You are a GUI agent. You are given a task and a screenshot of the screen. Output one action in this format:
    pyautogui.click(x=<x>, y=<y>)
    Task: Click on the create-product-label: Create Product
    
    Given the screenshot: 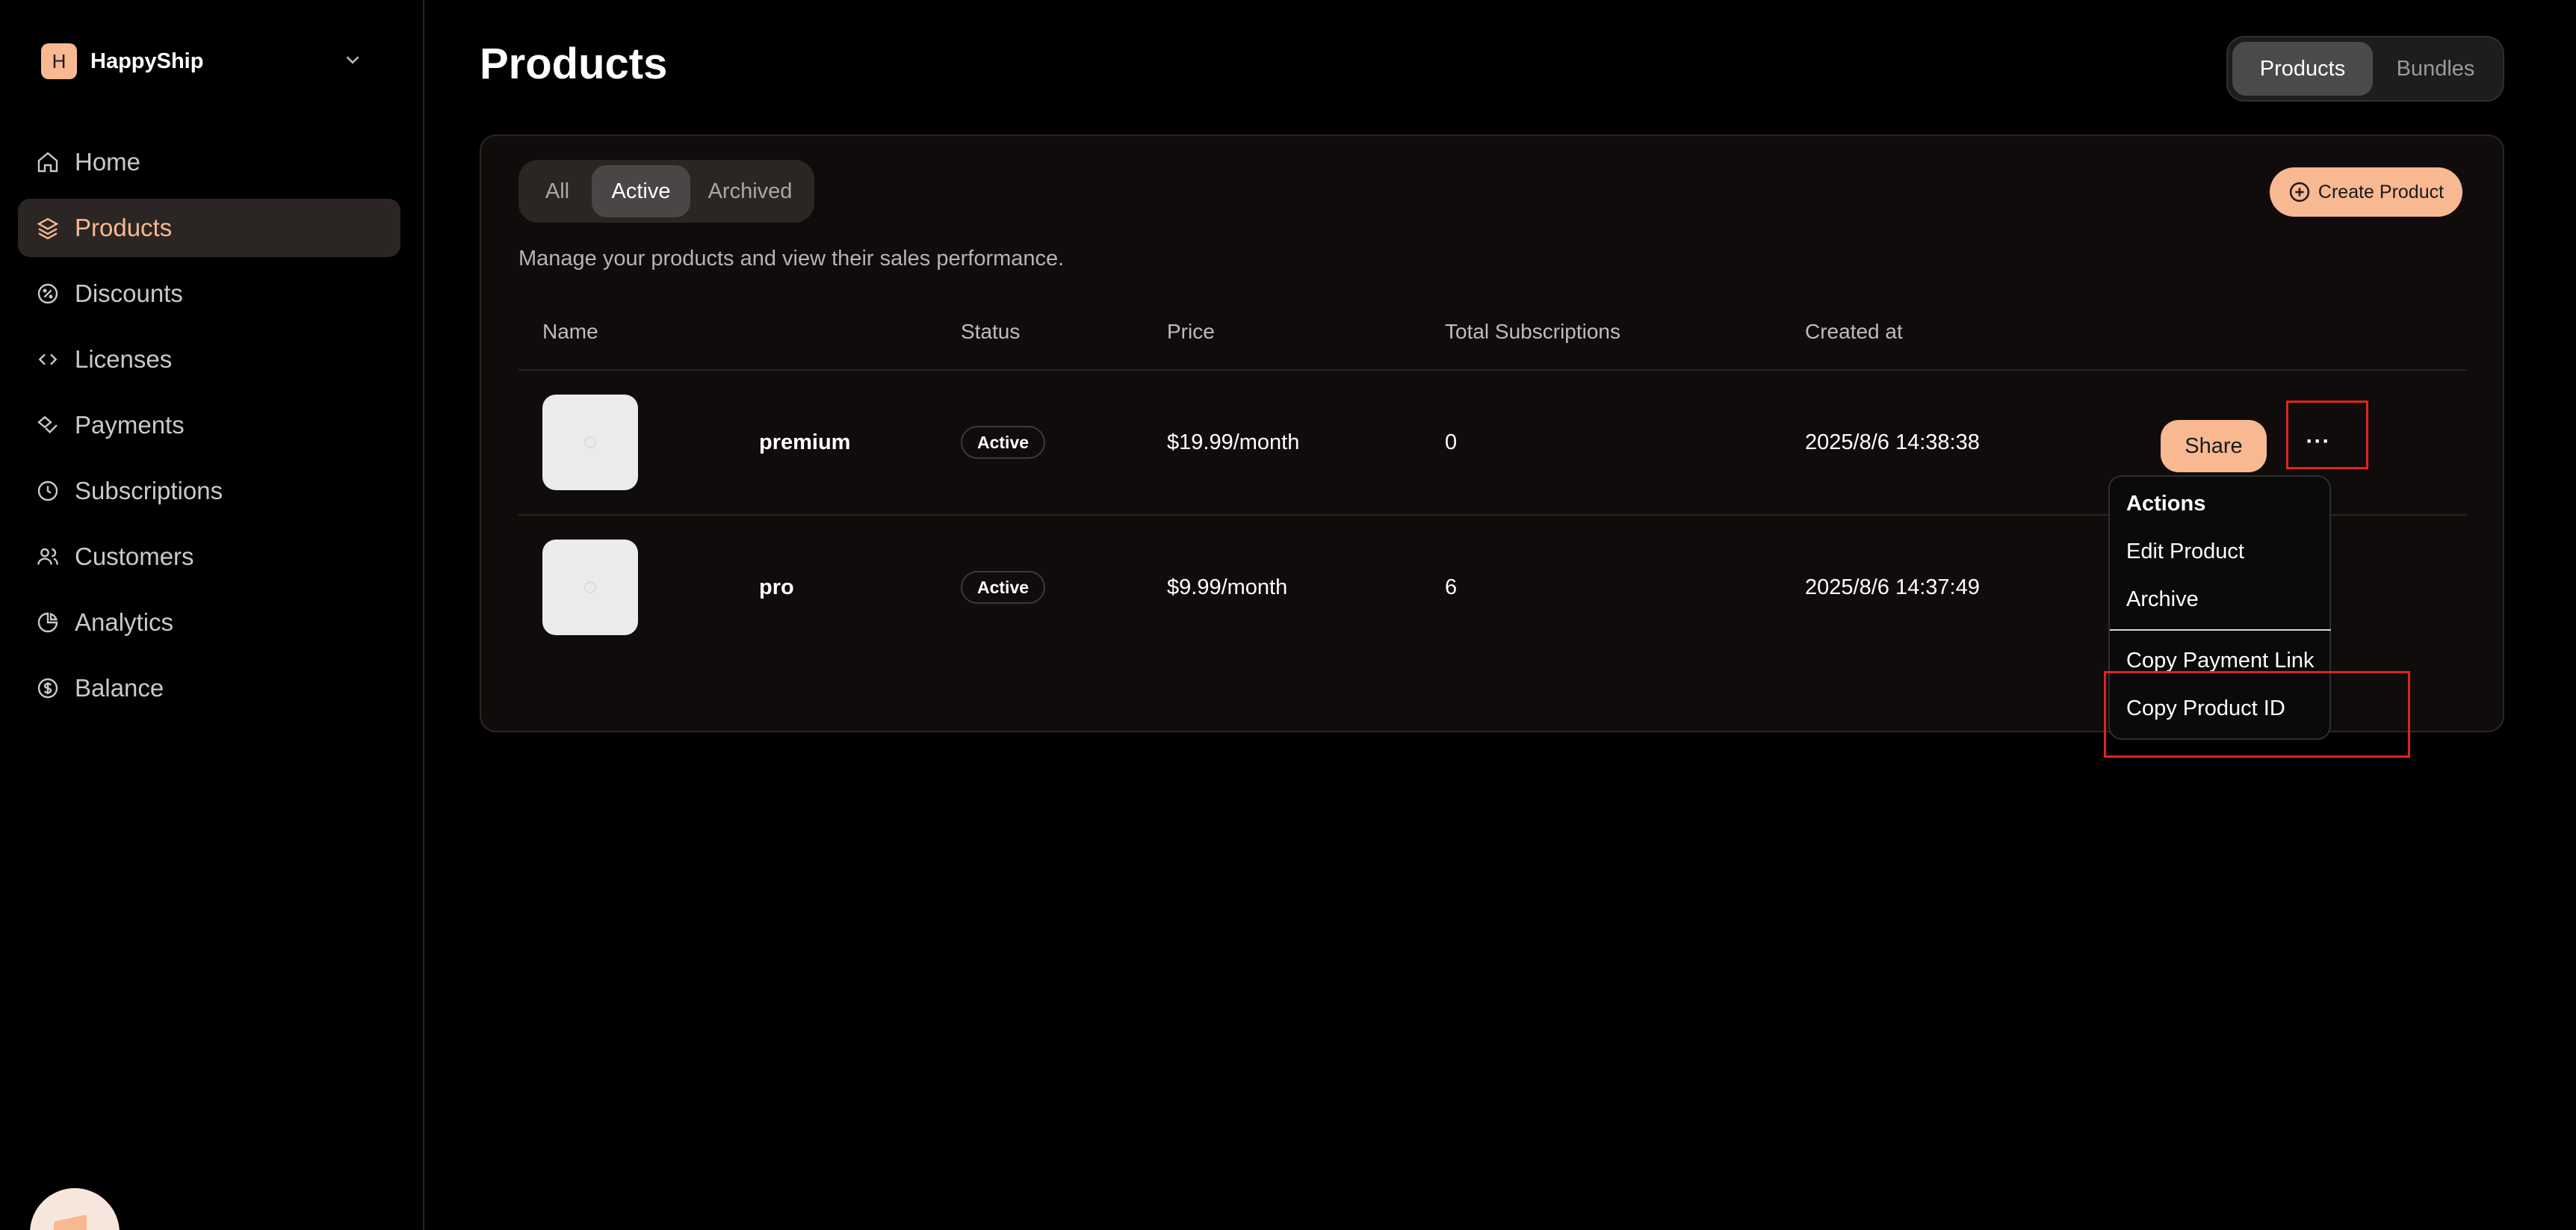 What is the action you would take?
    pyautogui.click(x=2381, y=192)
    